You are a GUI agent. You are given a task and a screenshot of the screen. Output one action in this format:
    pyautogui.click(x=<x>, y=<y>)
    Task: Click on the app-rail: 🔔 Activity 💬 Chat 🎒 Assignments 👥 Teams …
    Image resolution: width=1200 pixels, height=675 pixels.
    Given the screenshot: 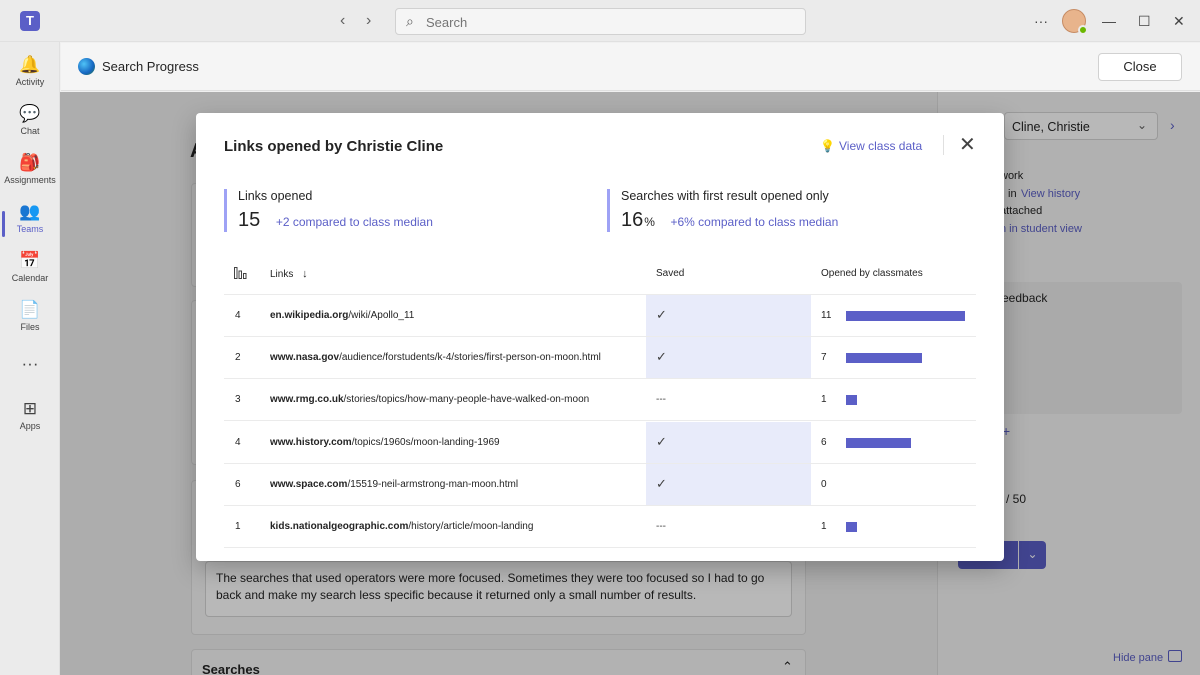 What is the action you would take?
    pyautogui.click(x=30, y=358)
    